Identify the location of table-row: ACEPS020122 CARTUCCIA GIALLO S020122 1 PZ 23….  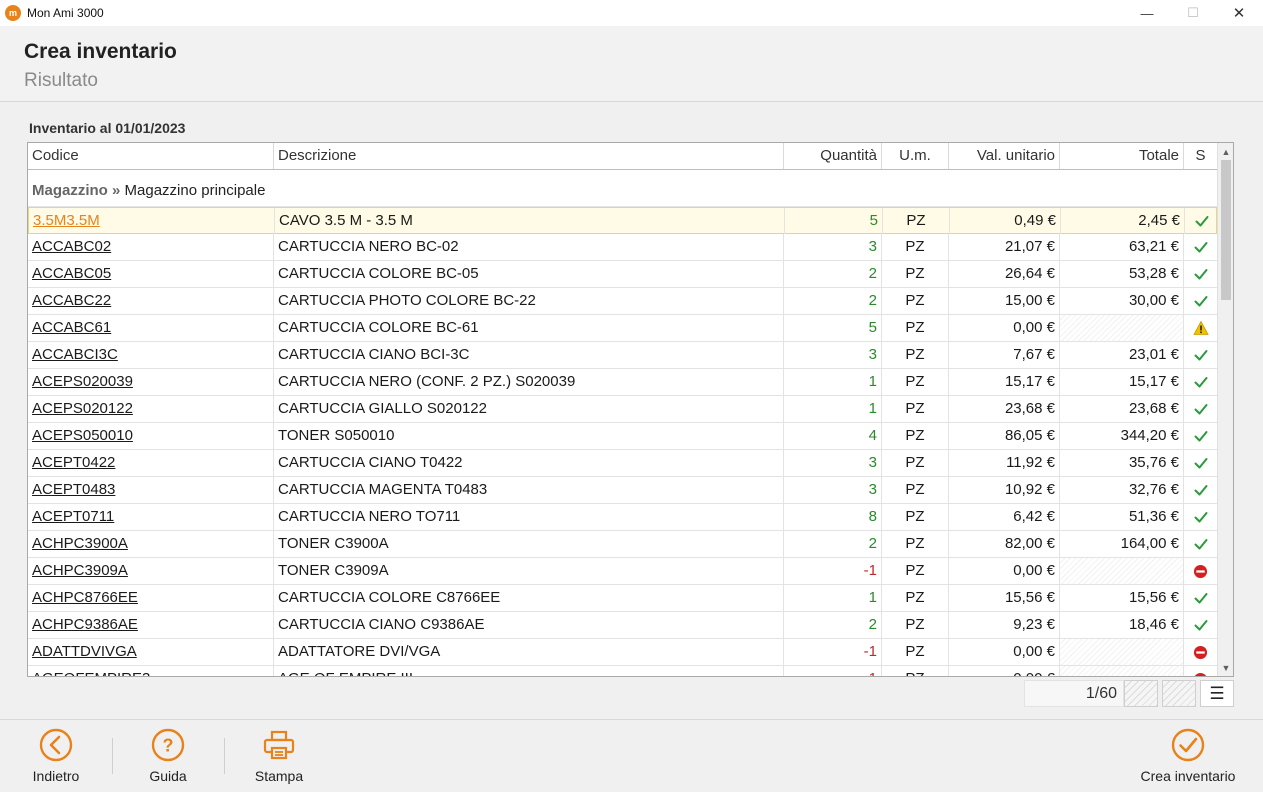
(622, 409).